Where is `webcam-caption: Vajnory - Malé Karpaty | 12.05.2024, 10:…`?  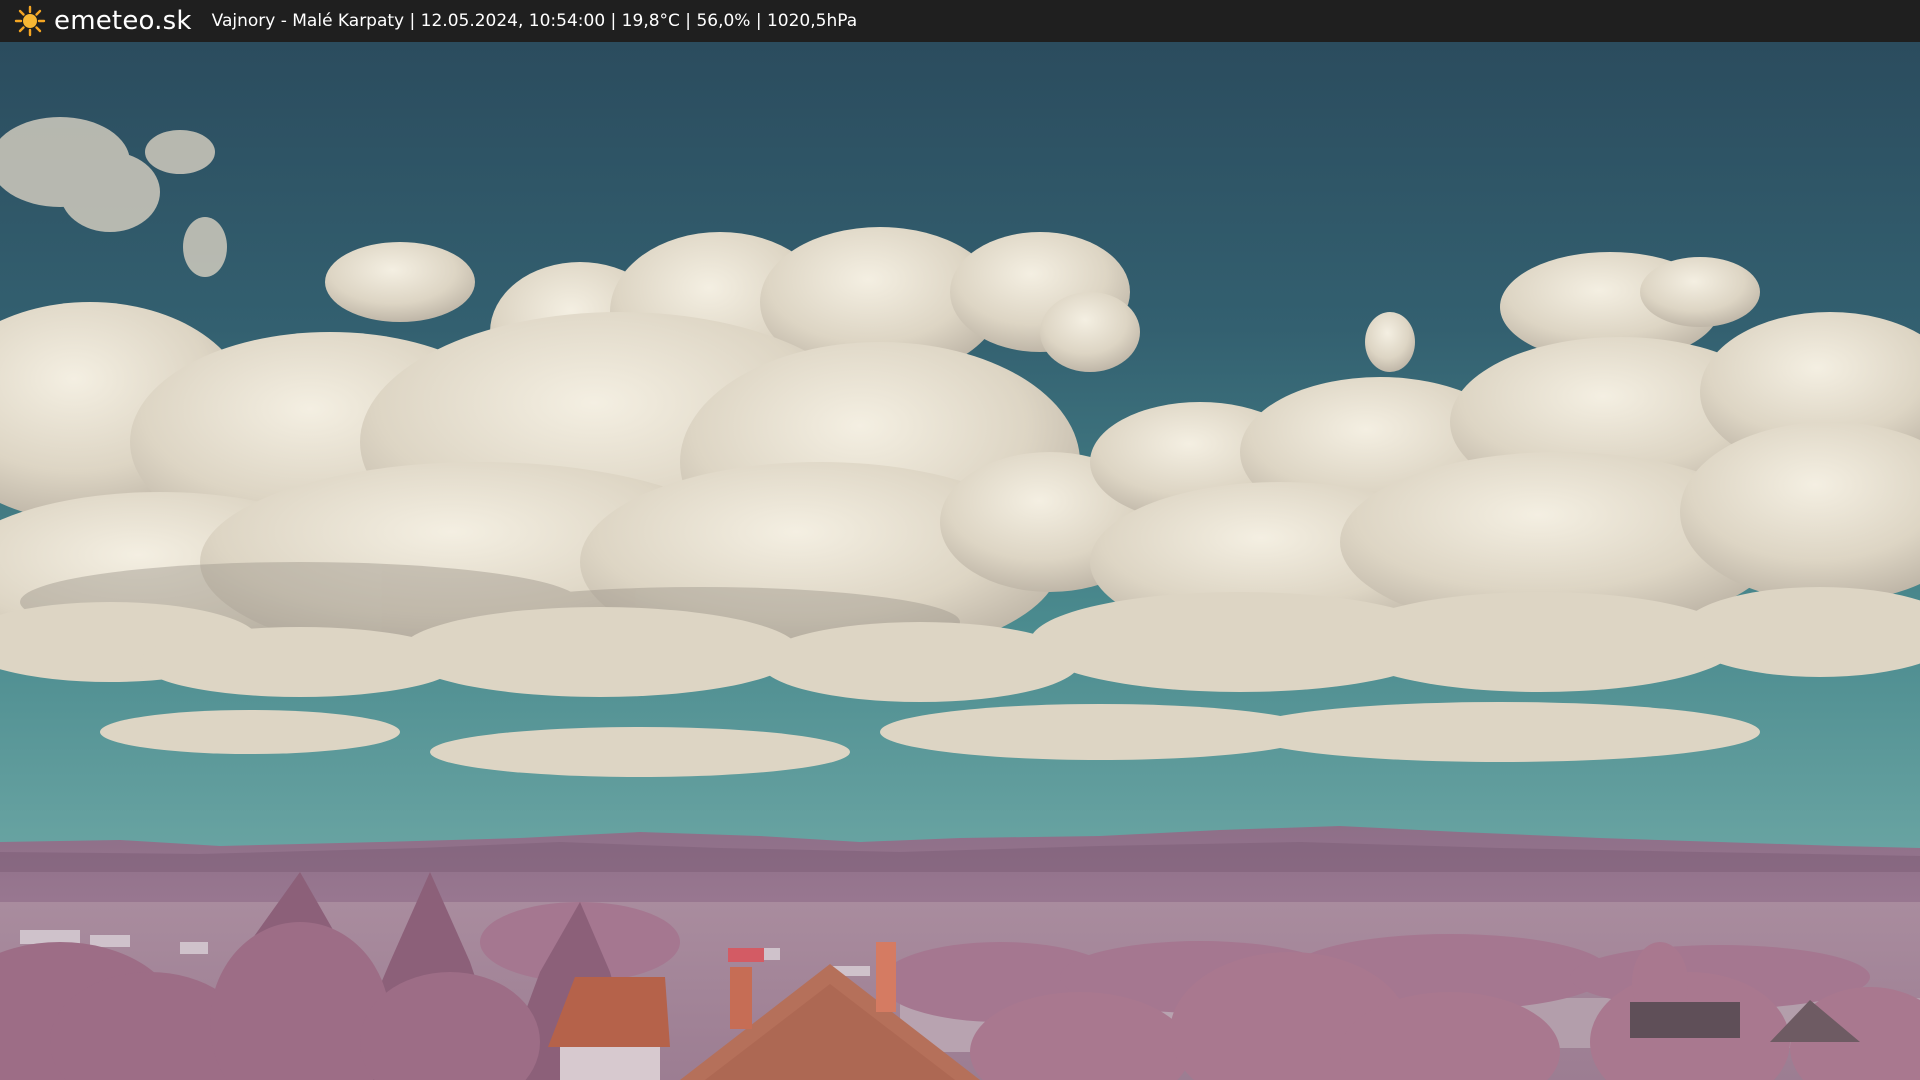
webcam-caption: Vajnory - Malé Karpaty | 12.05.2024, 10:… is located at coordinates (534, 21).